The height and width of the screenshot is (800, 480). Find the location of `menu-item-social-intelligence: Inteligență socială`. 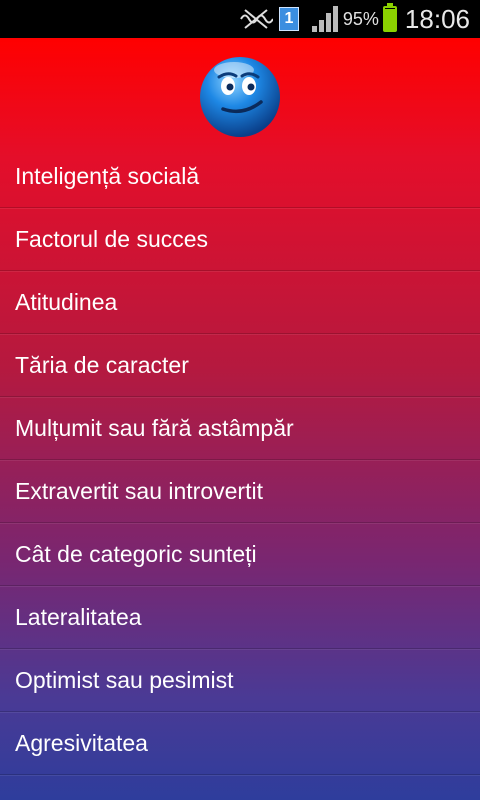

menu-item-social-intelligence: Inteligență socială is located at coordinates (240, 176).